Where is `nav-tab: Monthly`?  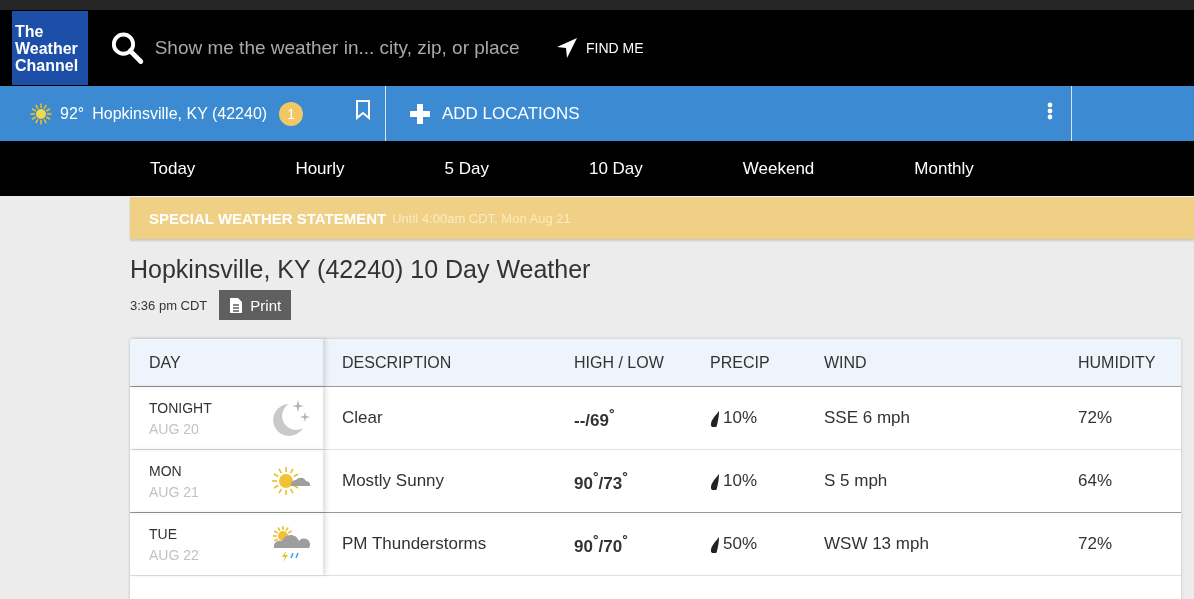 nav-tab: Monthly is located at coordinates (944, 168).